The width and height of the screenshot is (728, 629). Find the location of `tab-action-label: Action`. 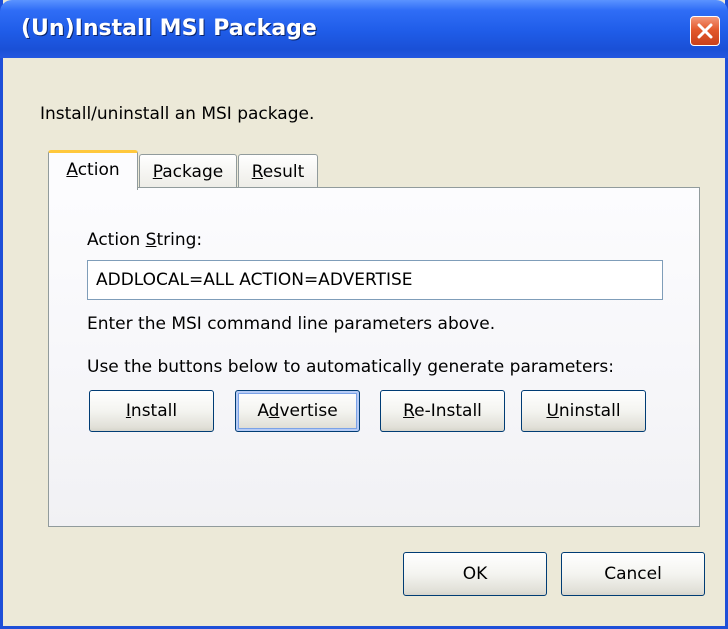

tab-action-label: Action is located at coordinates (93, 170).